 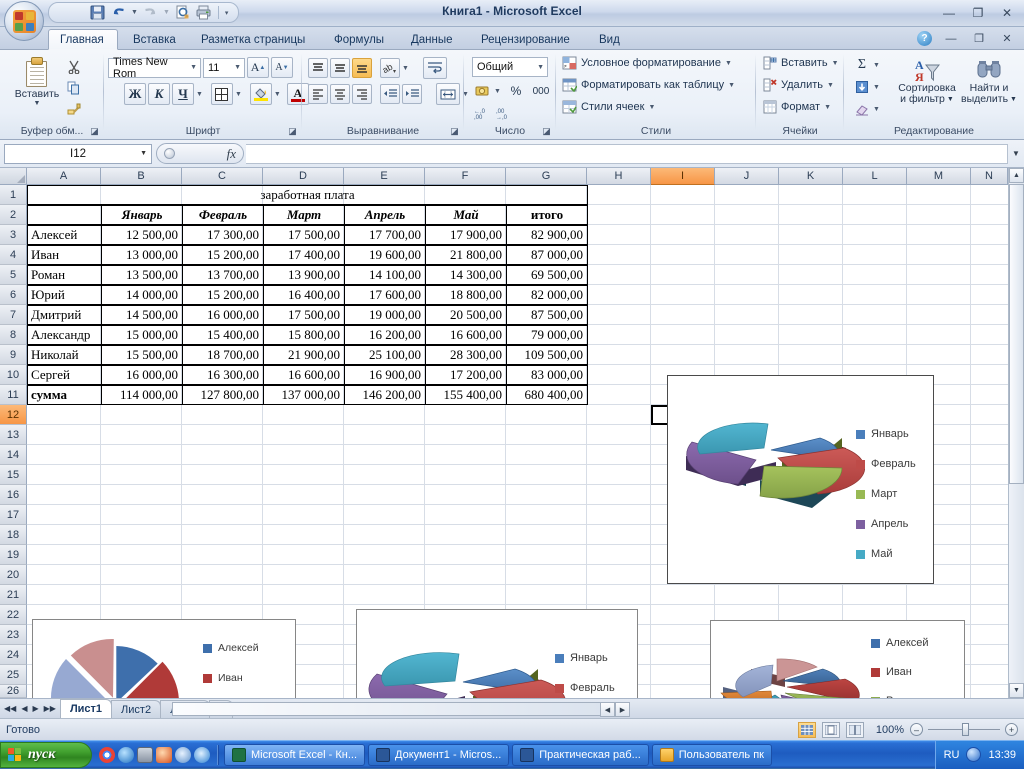 What do you see at coordinates (547, 355) in the screenshot?
I see `cell-G9: 109 500,00` at bounding box center [547, 355].